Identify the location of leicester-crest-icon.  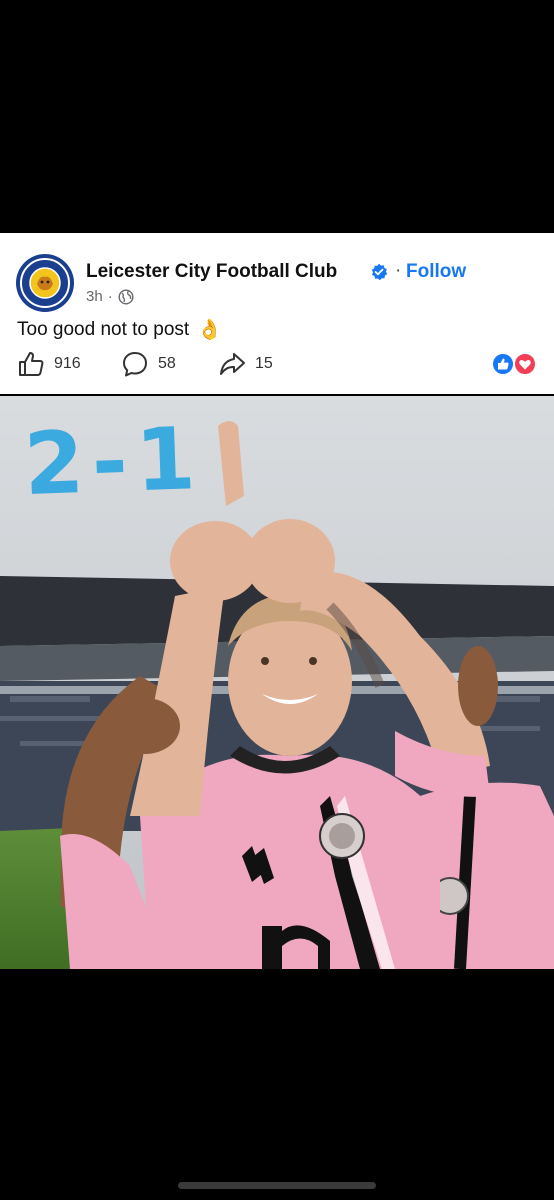
(45, 283).